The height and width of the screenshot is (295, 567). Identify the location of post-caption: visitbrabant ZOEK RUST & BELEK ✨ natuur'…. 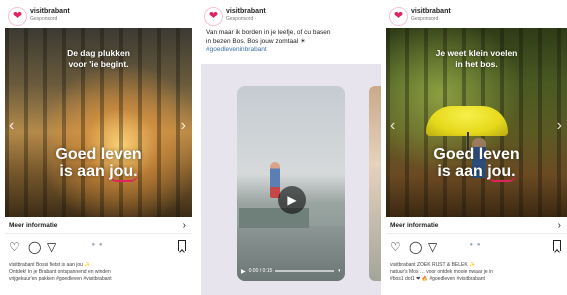
(441, 272).